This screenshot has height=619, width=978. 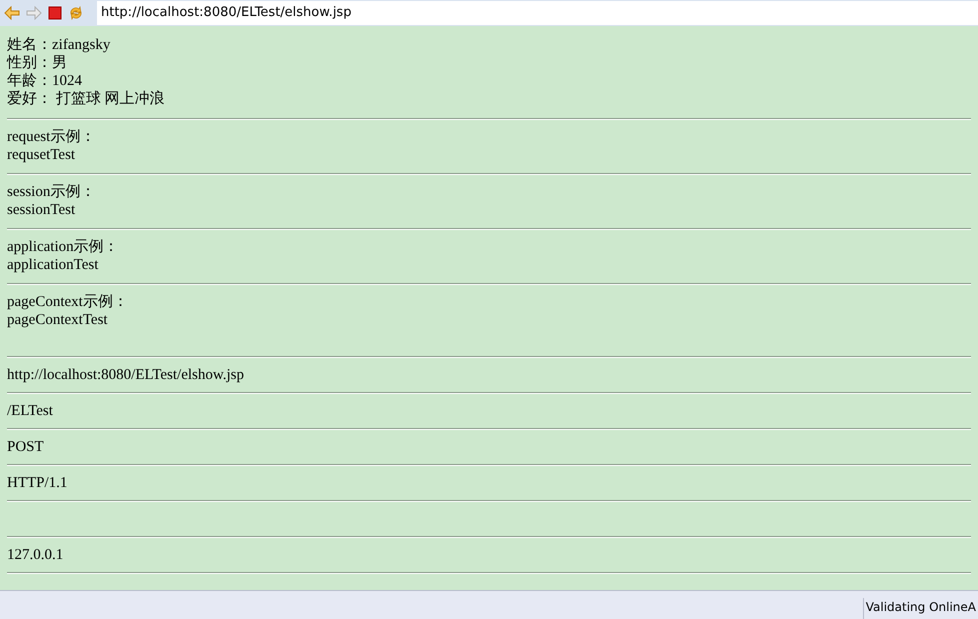 I want to click on scope-value: sessionTest, so click(x=41, y=210).